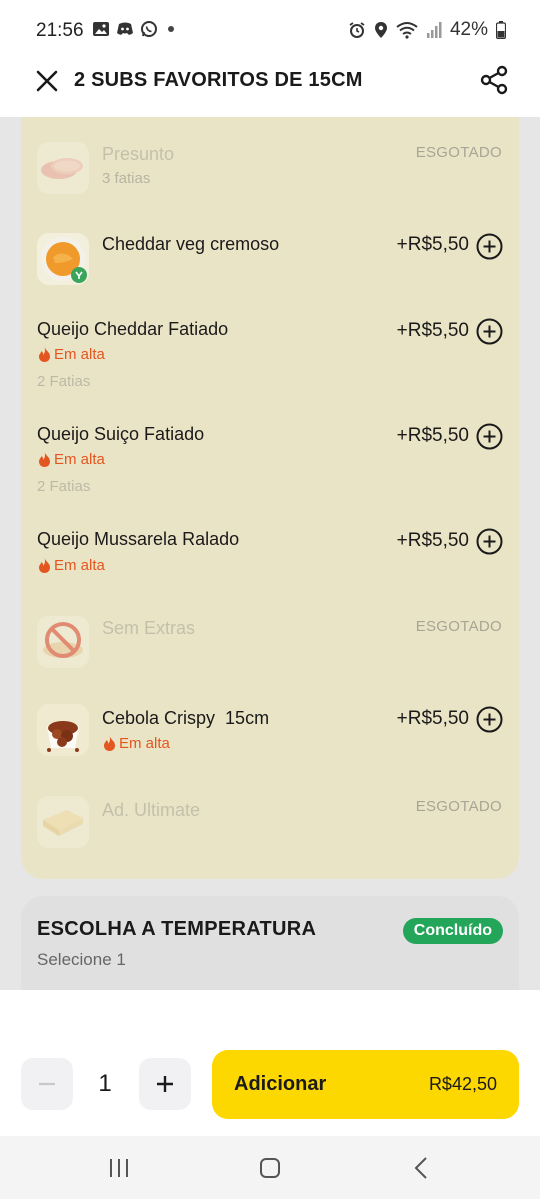 The height and width of the screenshot is (1199, 540). What do you see at coordinates (81, 959) in the screenshot?
I see `section-subtitle: Selecione 1` at bounding box center [81, 959].